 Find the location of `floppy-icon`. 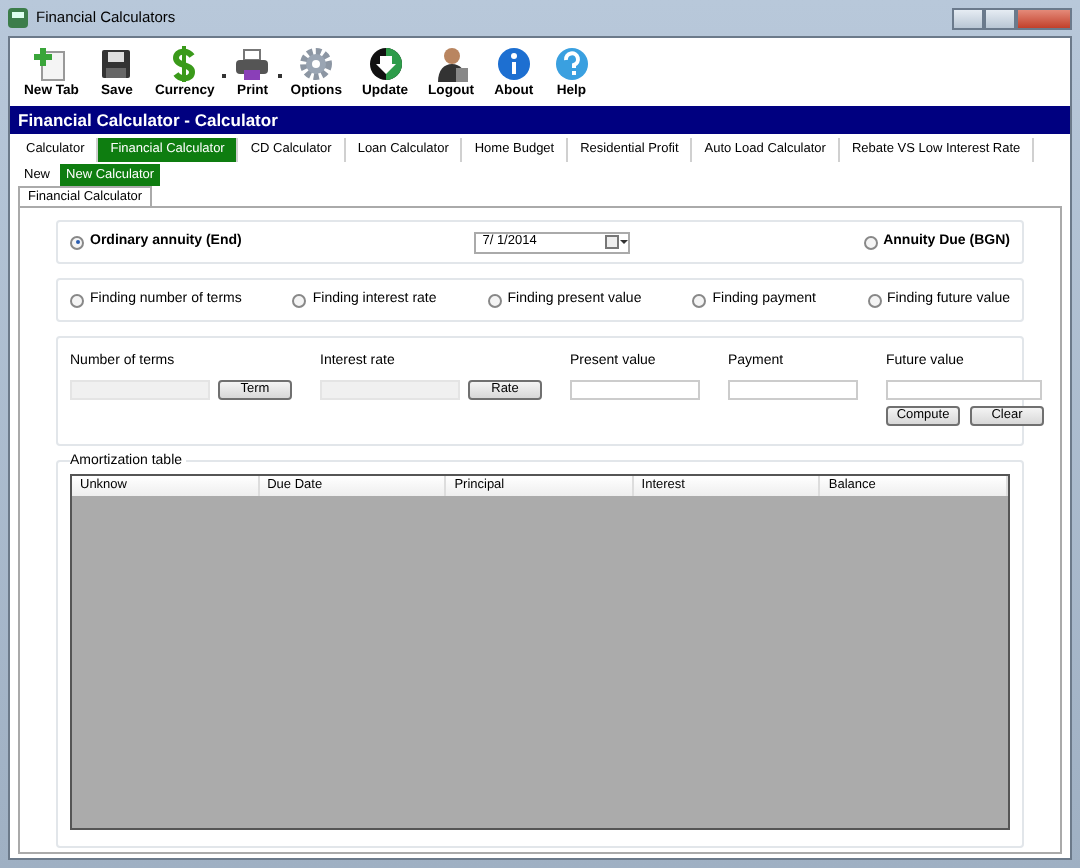

floppy-icon is located at coordinates (116, 63).